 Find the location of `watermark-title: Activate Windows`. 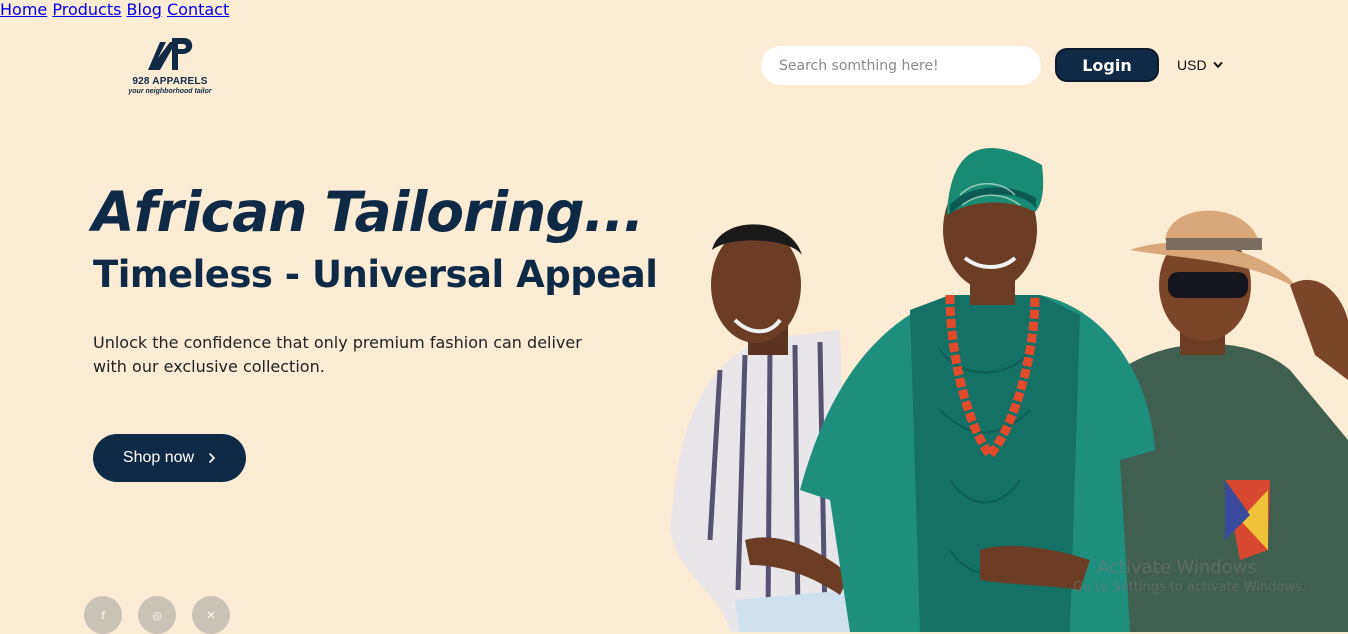

watermark-title: Activate Windows is located at coordinates (1177, 567).